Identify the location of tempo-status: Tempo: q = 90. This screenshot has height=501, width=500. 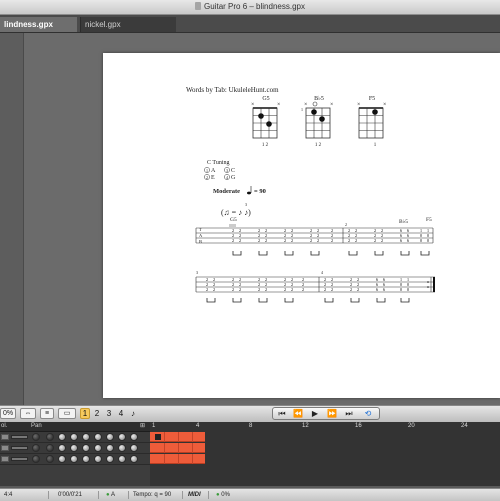
(152, 495).